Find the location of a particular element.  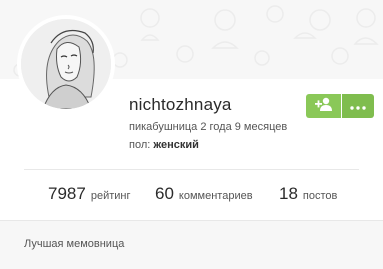

member-since: пикабушница 2 года 9 месяцев is located at coordinates (208, 127).